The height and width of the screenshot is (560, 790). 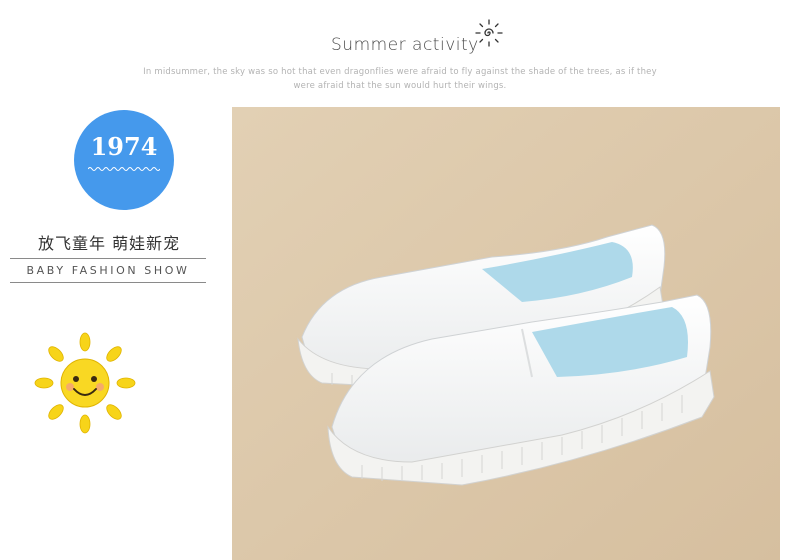 I want to click on sun-icon, so click(x=489, y=33).